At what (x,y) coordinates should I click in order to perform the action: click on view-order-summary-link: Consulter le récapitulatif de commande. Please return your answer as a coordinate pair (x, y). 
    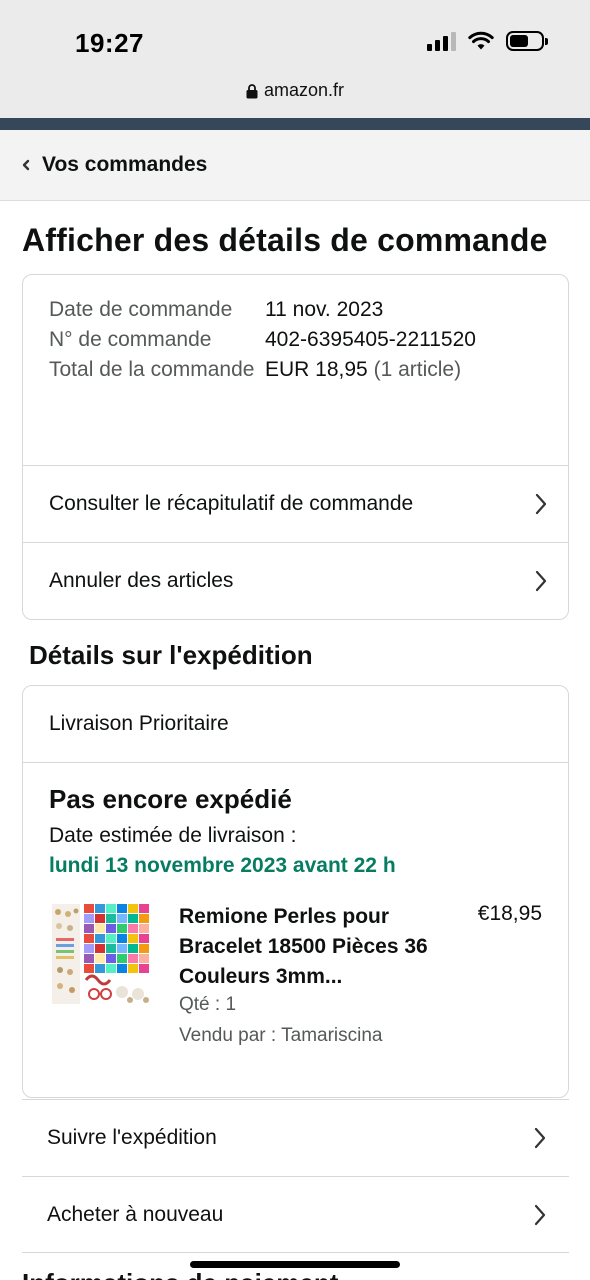
    Looking at the image, I should click on (295, 503).